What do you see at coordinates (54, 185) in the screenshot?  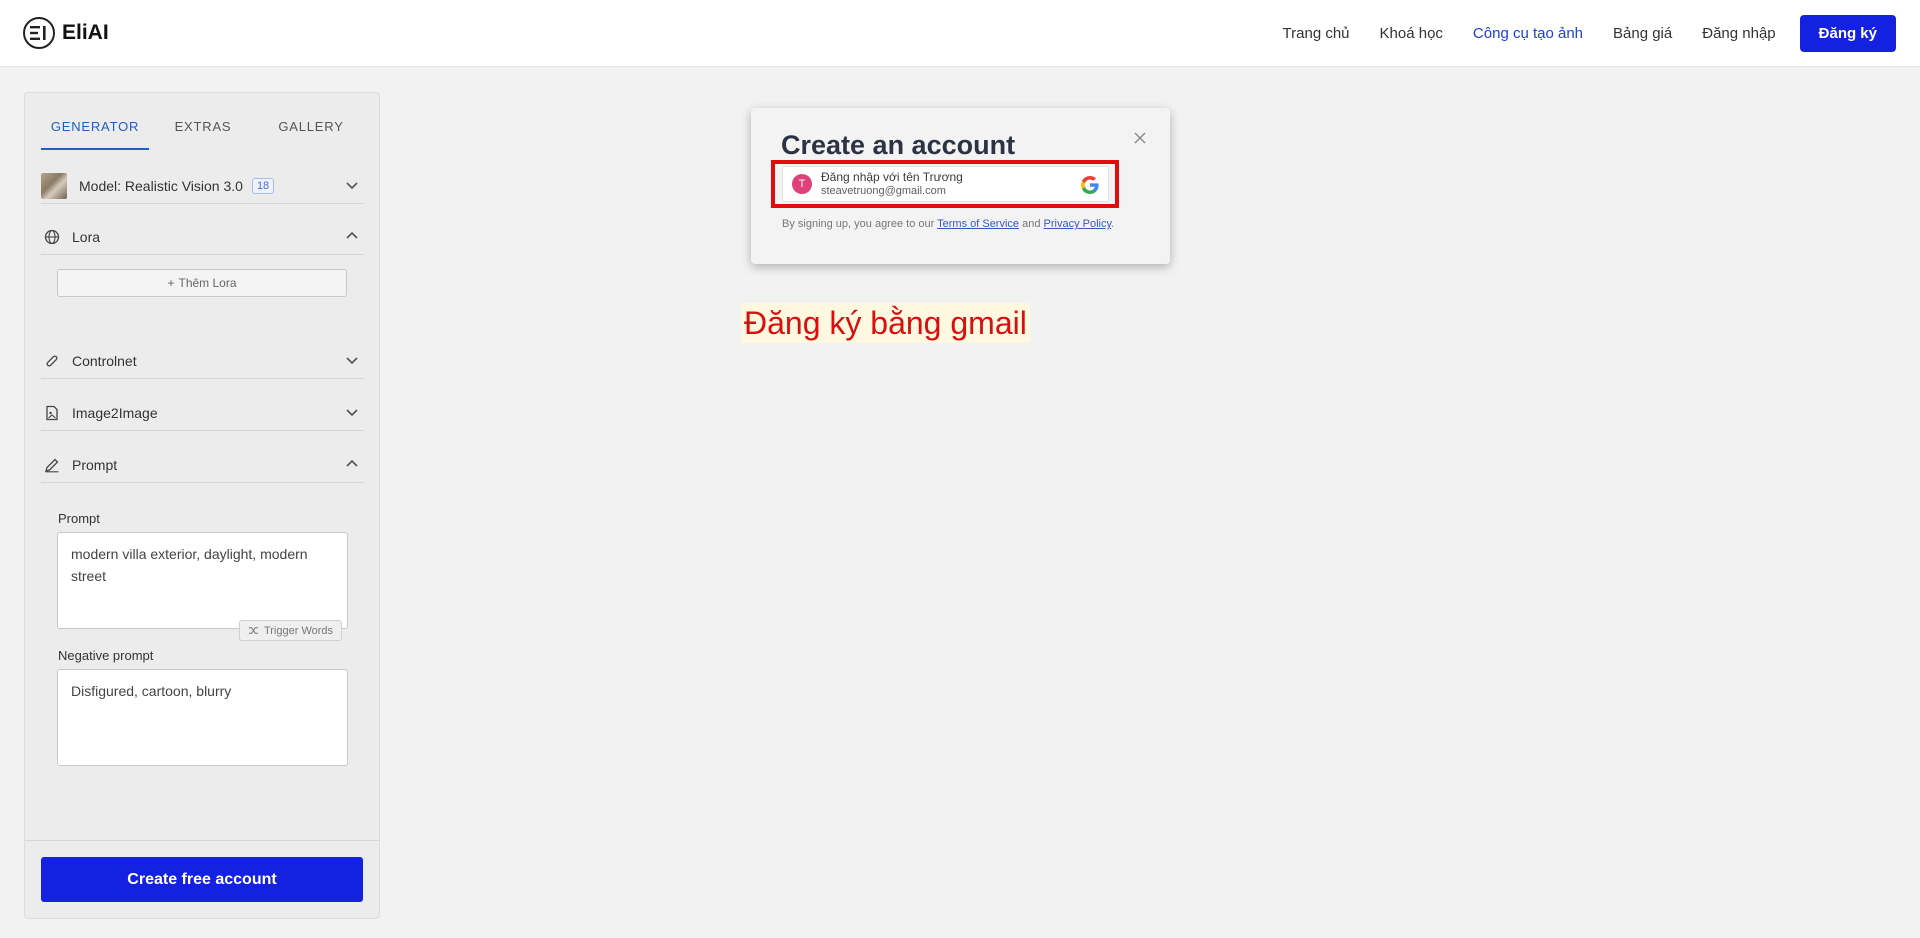 I see `model-thumbnail` at bounding box center [54, 185].